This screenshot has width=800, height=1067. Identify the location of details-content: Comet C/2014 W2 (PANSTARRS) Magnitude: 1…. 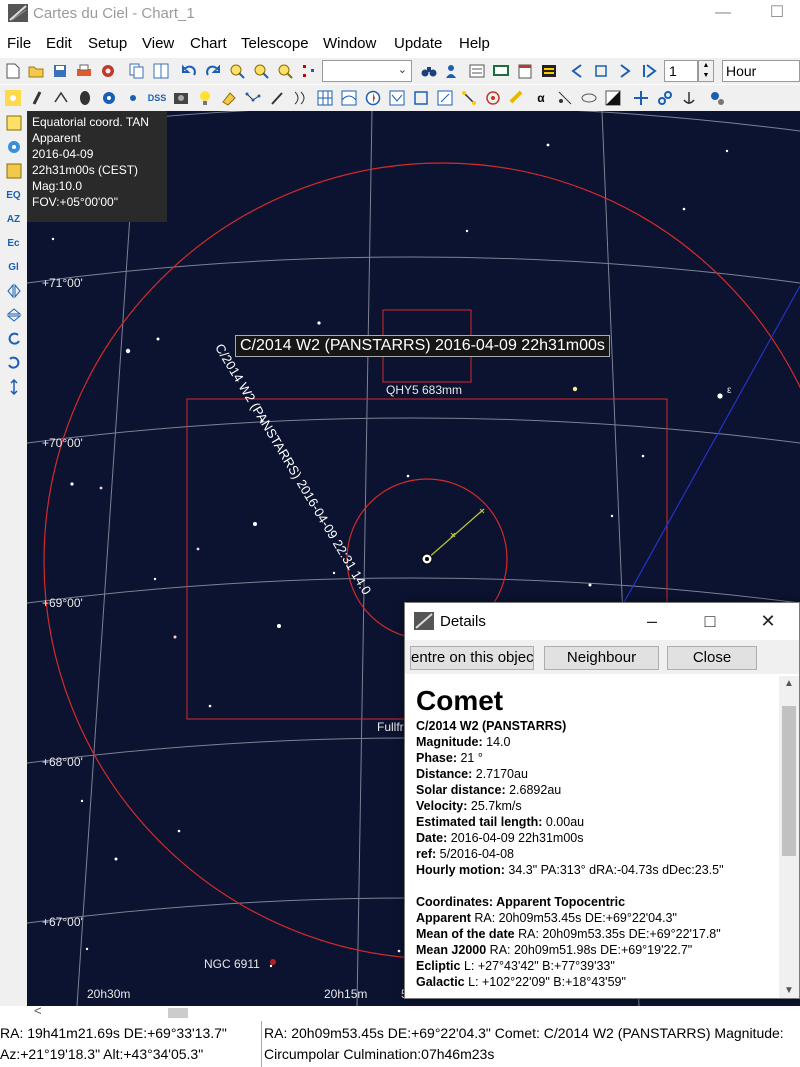
(593, 837).